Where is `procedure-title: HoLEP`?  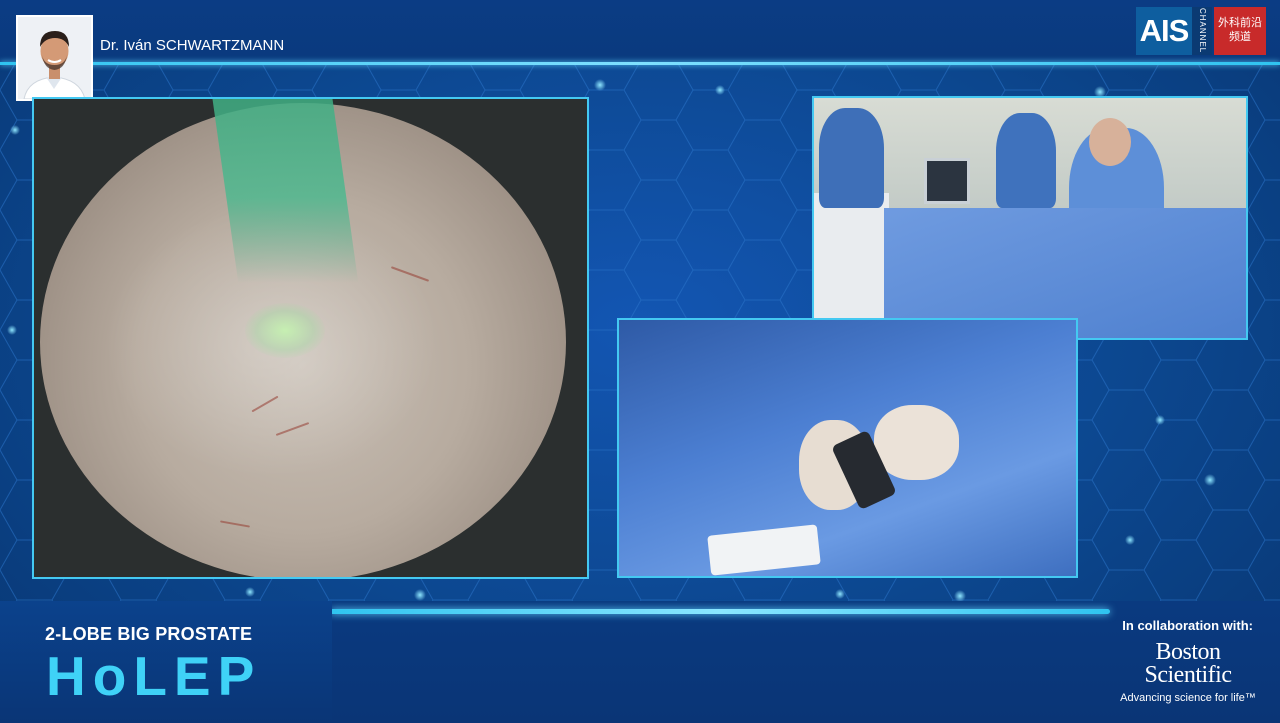 procedure-title: HoLEP is located at coordinates (154, 676).